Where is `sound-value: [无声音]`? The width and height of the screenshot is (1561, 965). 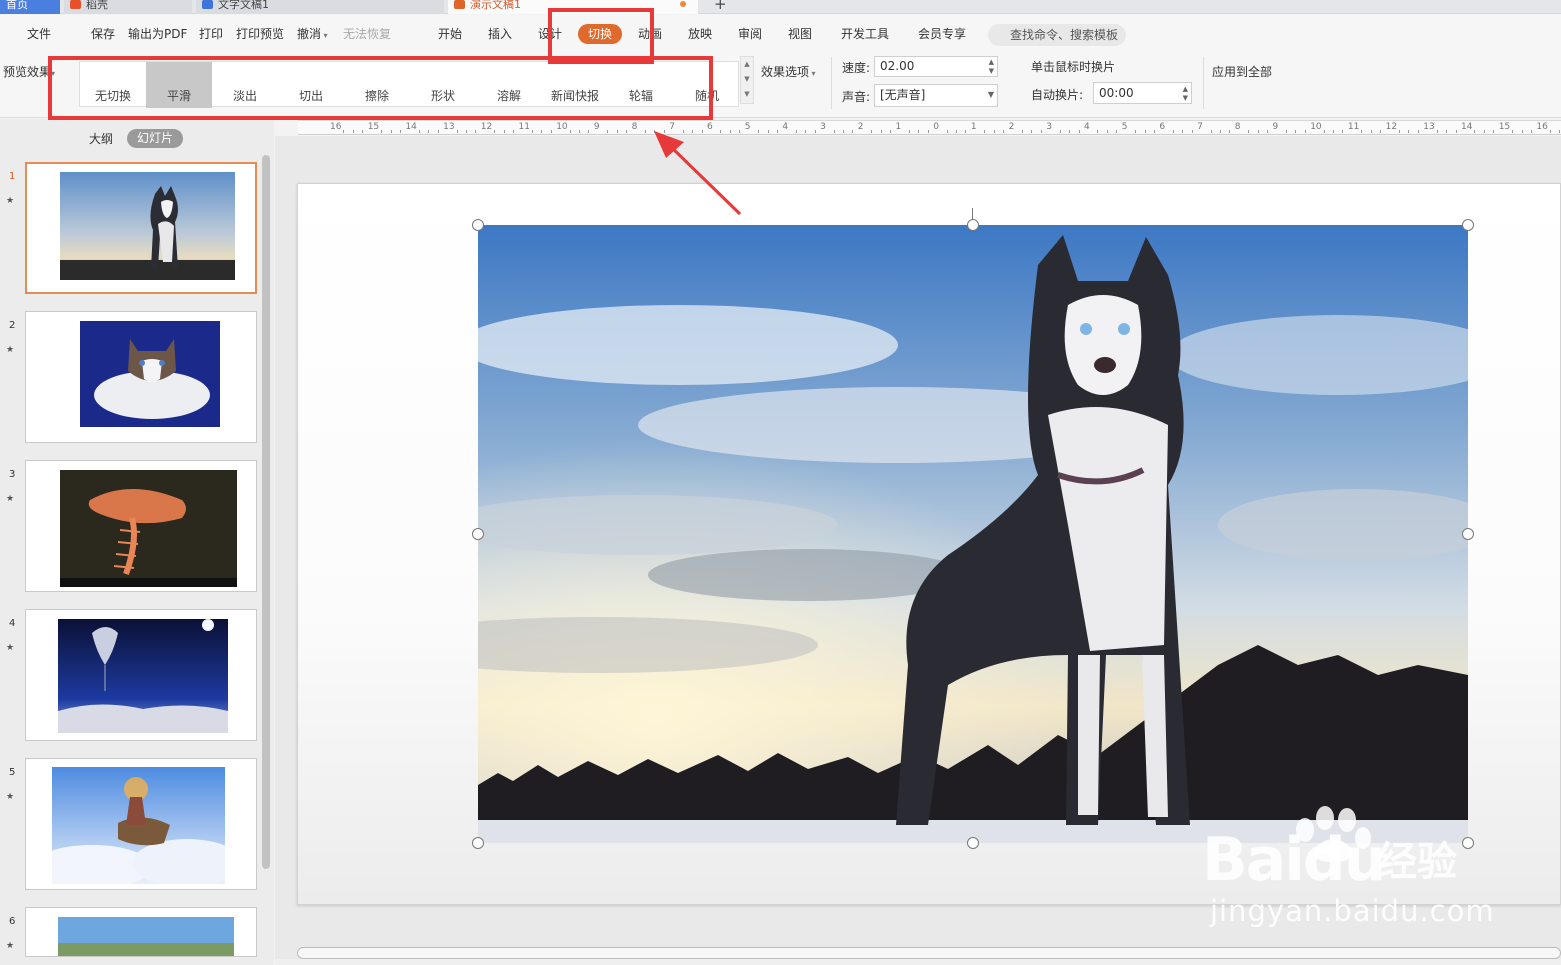
sound-value: [无声音] is located at coordinates (903, 95).